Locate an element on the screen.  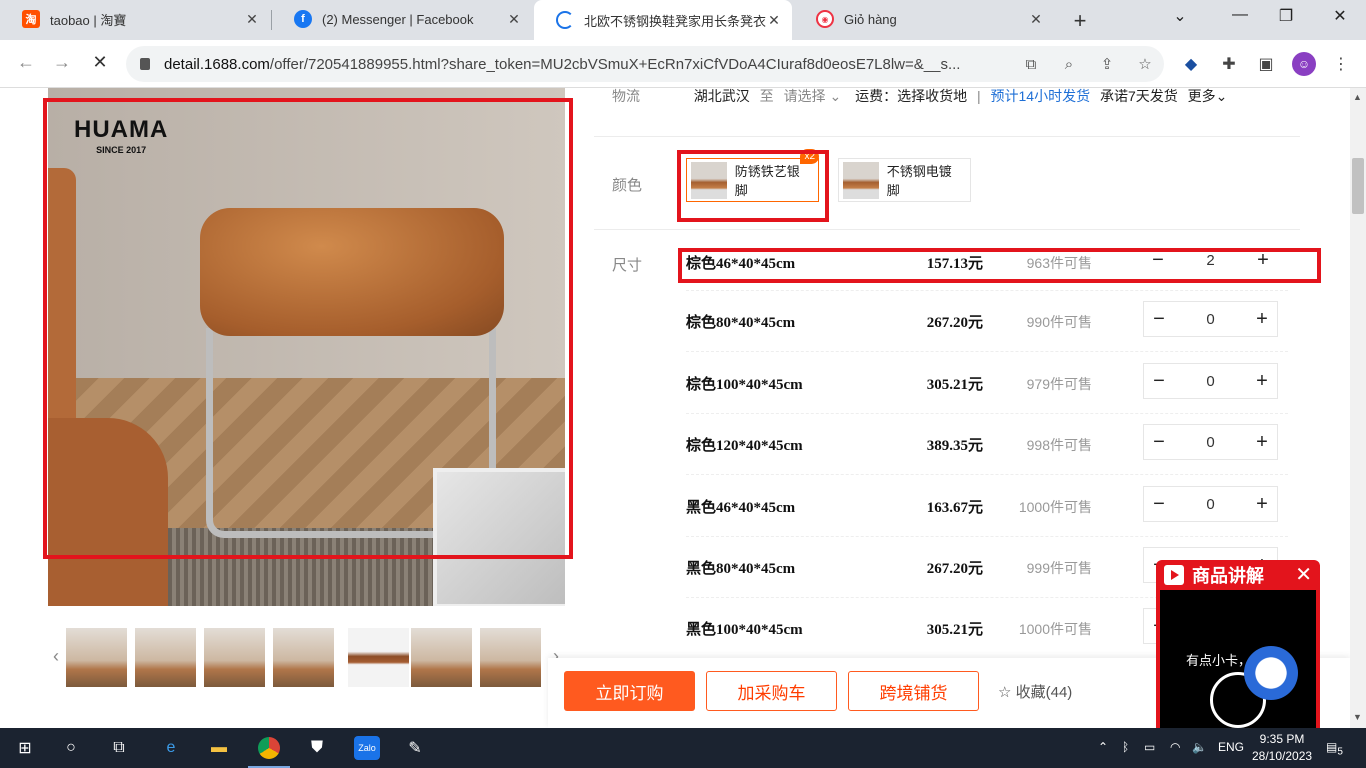
quantity-value: 2 is located at coordinates (1210, 260).